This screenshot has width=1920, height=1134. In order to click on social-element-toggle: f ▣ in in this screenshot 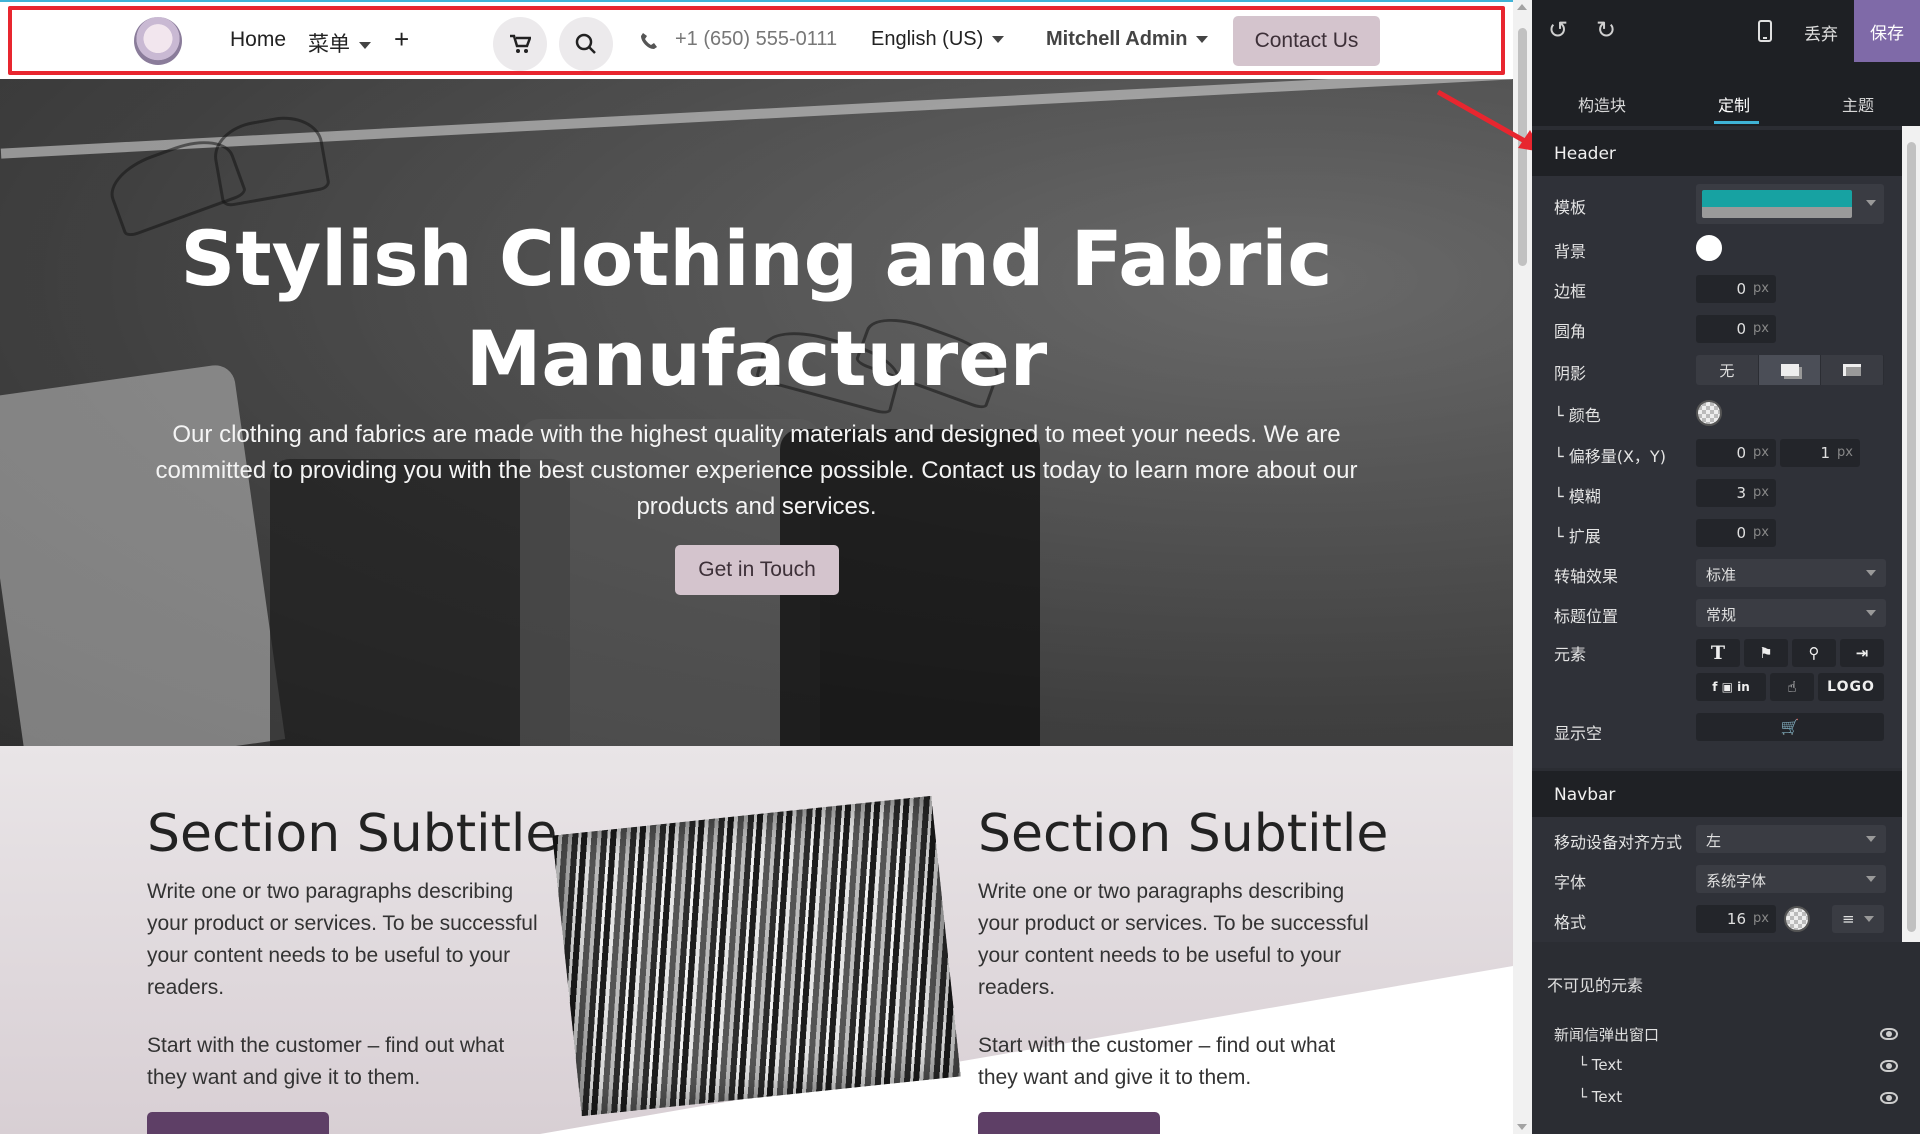, I will do `click(1731, 687)`.